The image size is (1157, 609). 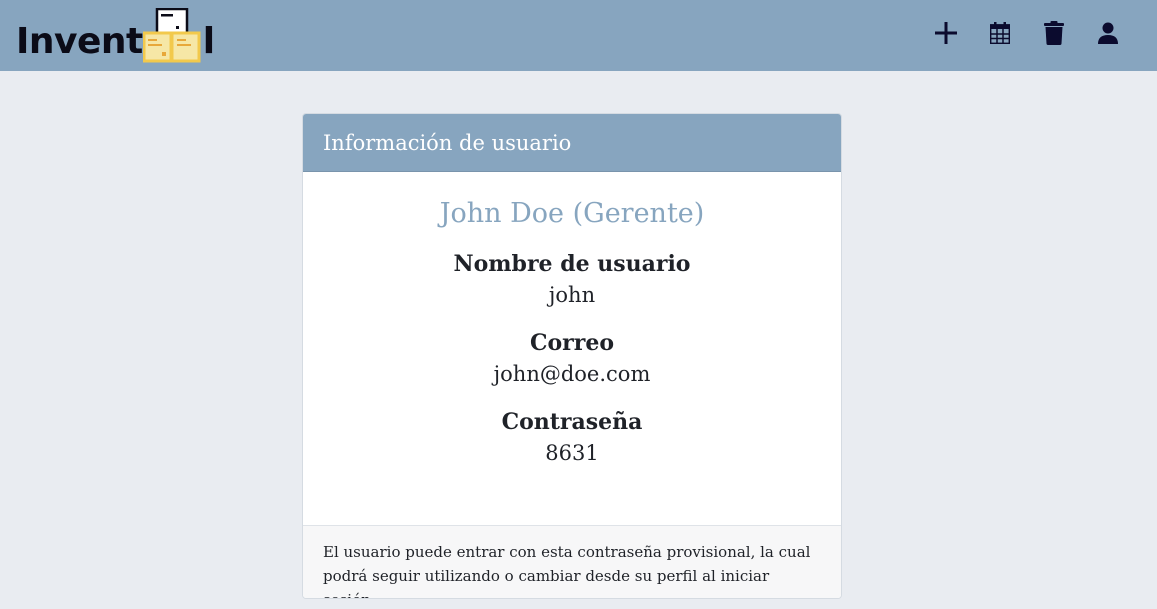 I want to click on email-label: Correo, so click(x=572, y=343).